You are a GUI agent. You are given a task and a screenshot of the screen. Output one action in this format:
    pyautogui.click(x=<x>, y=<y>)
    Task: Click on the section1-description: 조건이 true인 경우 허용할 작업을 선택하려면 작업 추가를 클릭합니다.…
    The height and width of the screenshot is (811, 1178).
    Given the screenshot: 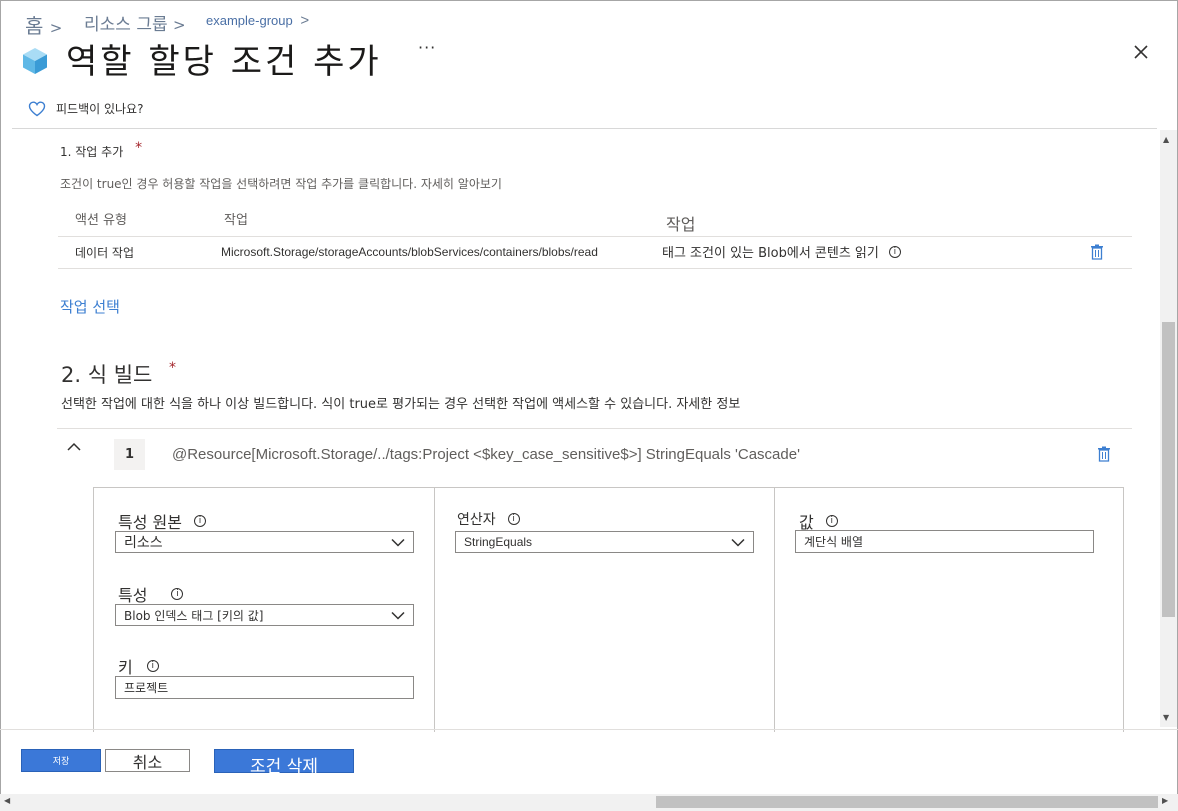 What is the action you would take?
    pyautogui.click(x=281, y=184)
    